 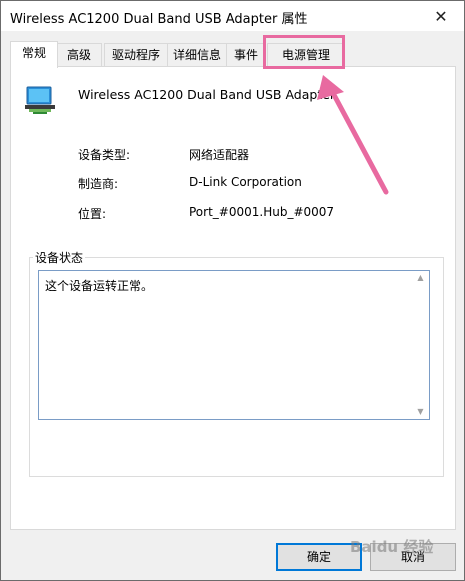 I want to click on status-scrollbar: ▲ ▼, so click(x=420, y=345).